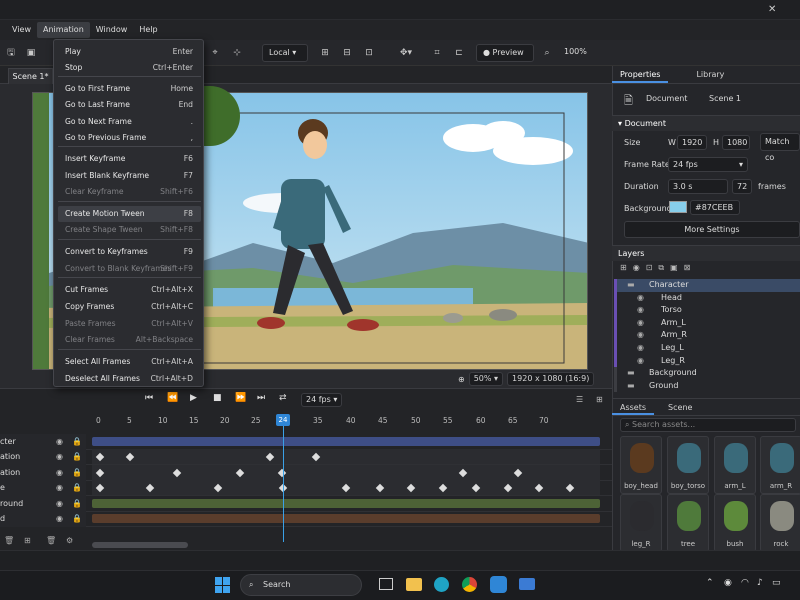  What do you see at coordinates (498, 584) in the screenshot?
I see `animation-app-icon` at bounding box center [498, 584].